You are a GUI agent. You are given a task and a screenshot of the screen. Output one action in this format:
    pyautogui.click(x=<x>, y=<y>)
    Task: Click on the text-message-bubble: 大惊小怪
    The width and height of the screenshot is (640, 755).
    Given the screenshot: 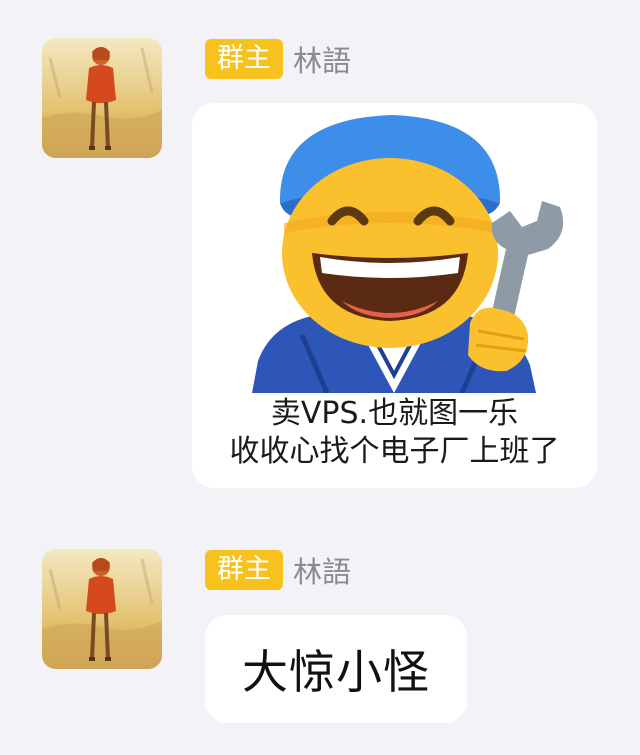 What is the action you would take?
    pyautogui.click(x=336, y=669)
    